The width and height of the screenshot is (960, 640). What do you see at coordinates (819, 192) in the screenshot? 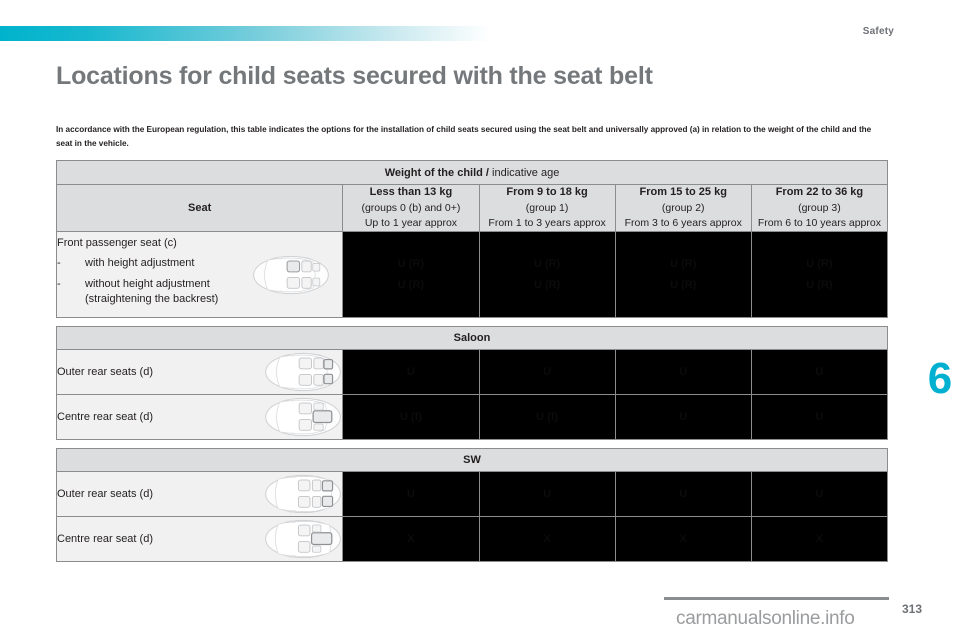
I see `weight-label-3: From 22 to 36 kg` at bounding box center [819, 192].